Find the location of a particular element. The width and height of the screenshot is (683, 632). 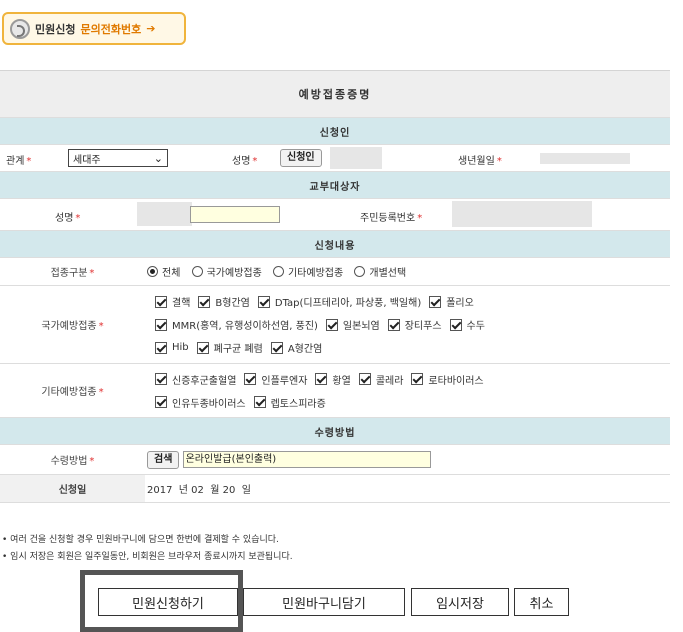

relation-select-value: 세대주 is located at coordinates (87, 160).